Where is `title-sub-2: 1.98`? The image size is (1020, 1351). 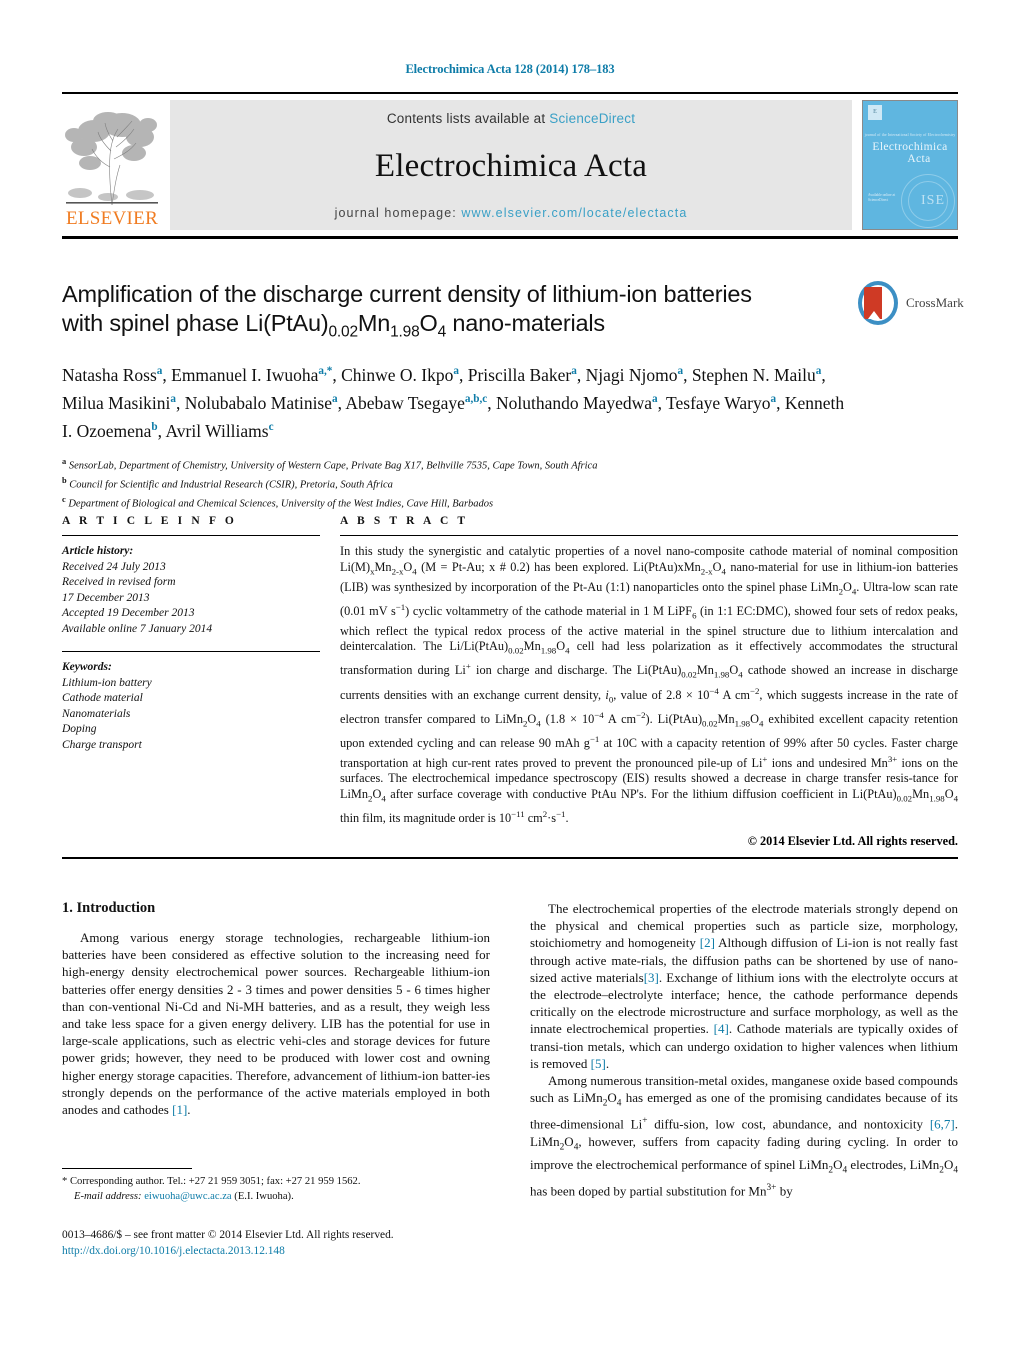
title-sub-2: 1.98 is located at coordinates (405, 332).